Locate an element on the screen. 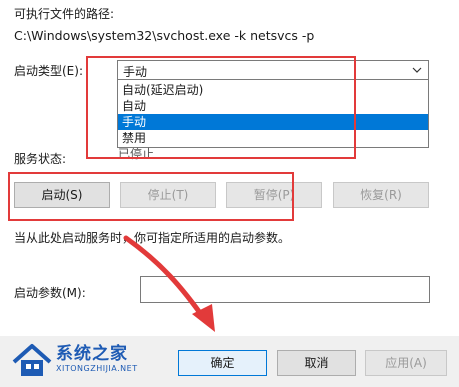 The width and height of the screenshot is (459, 387). option-auto-delayed: 自动(延迟启动) is located at coordinates (273, 90).